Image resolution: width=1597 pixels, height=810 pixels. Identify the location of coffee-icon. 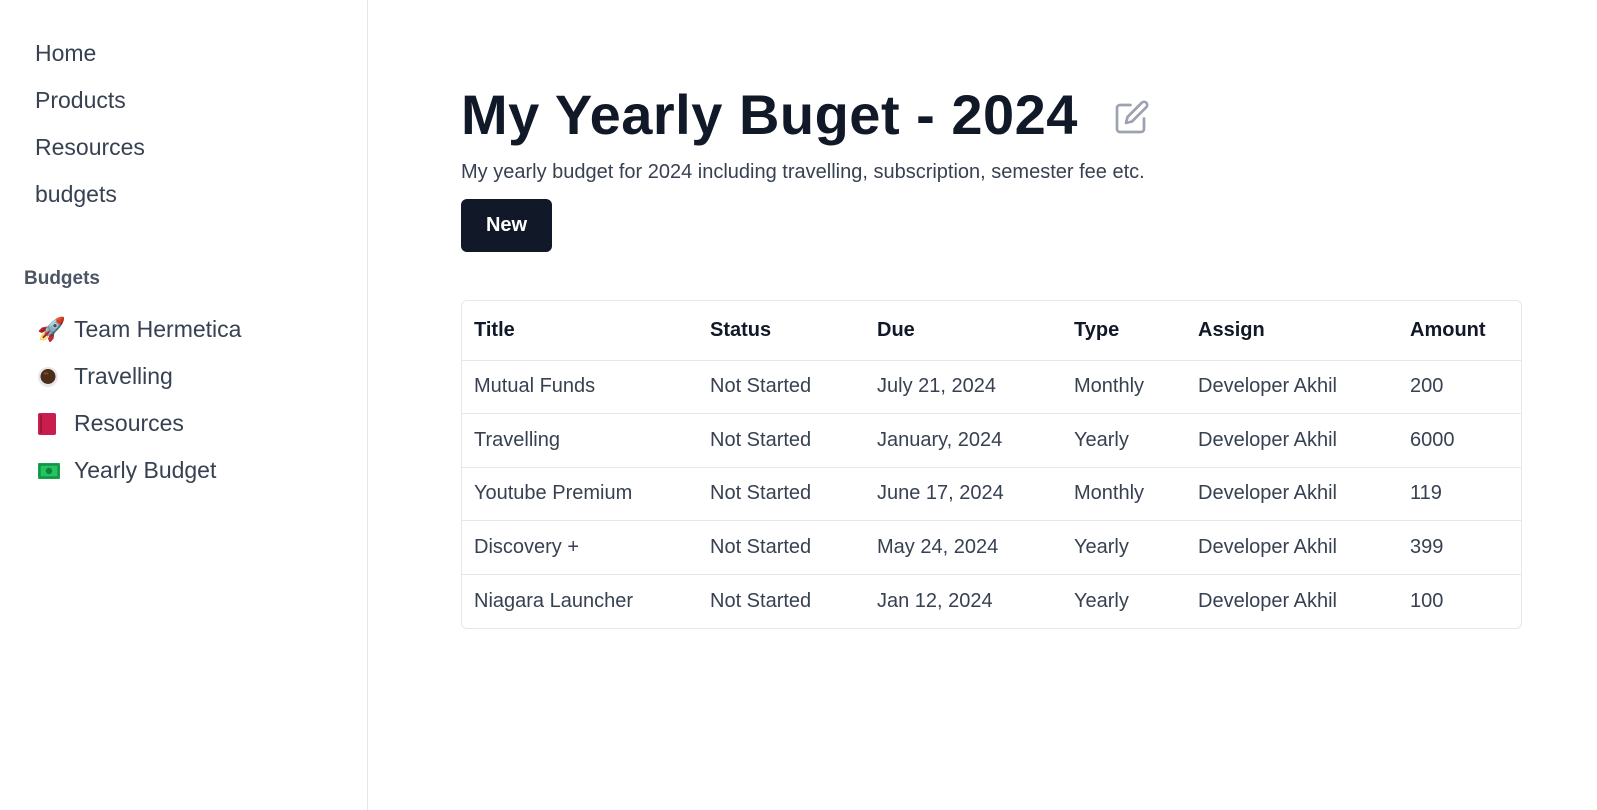
(55, 377).